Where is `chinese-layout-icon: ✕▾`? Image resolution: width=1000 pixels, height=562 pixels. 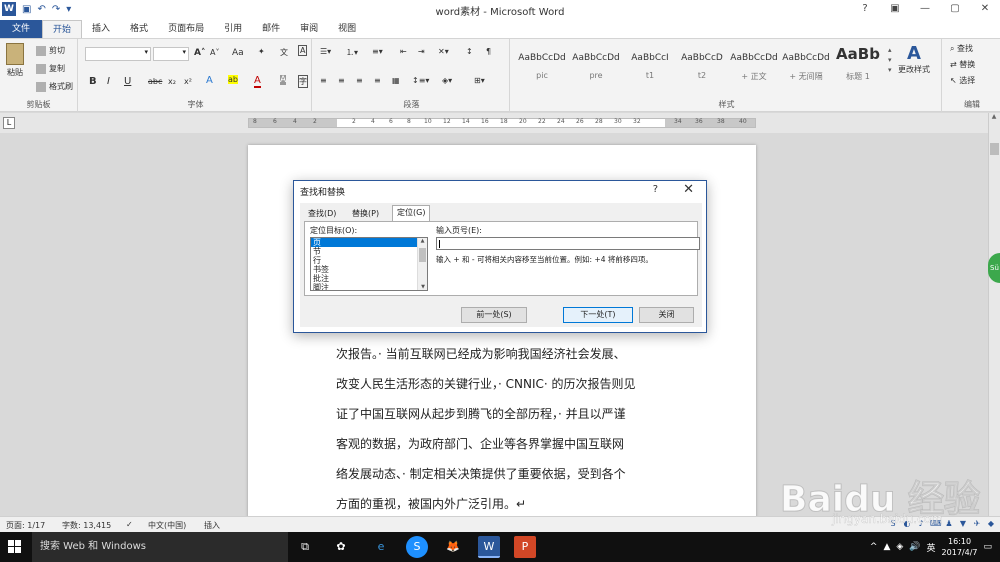
chinese-layout-icon: ✕▾ is located at coordinates (443, 51).